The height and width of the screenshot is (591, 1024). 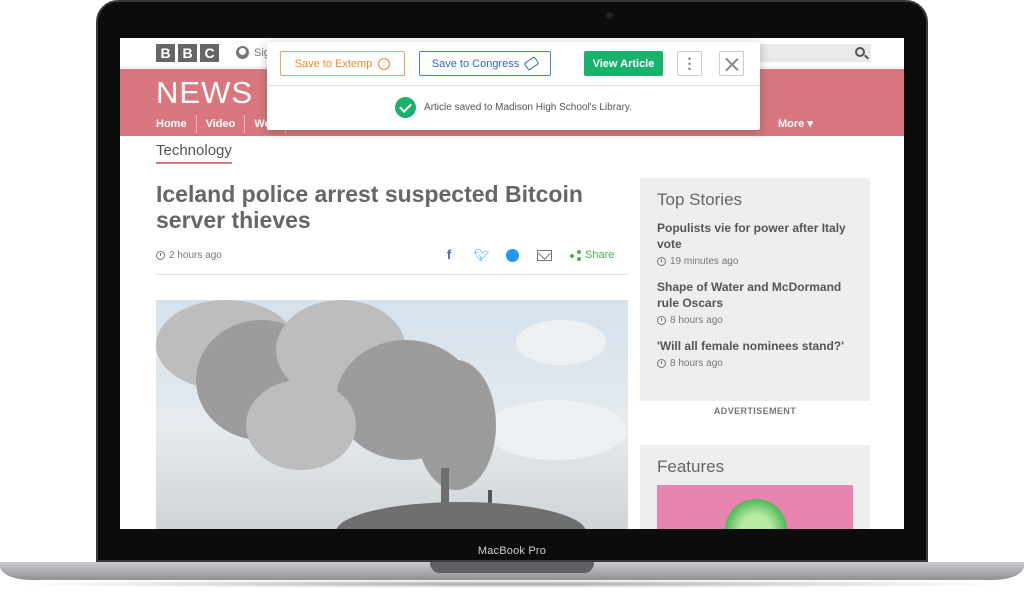 I want to click on save-to-extemp-label: Save to Extemp, so click(x=333, y=63).